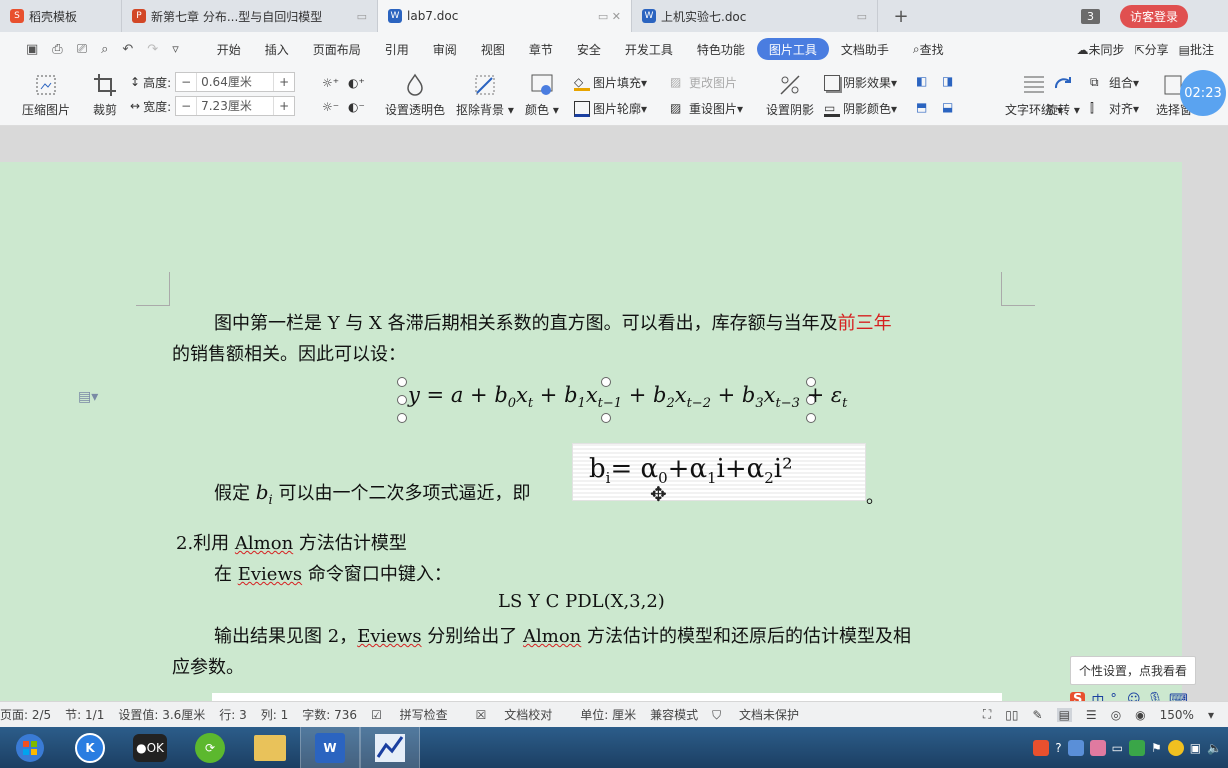 Image resolution: width=1228 pixels, height=768 pixels. I want to click on reading-view-icon: ▯▯, so click(1011, 715).